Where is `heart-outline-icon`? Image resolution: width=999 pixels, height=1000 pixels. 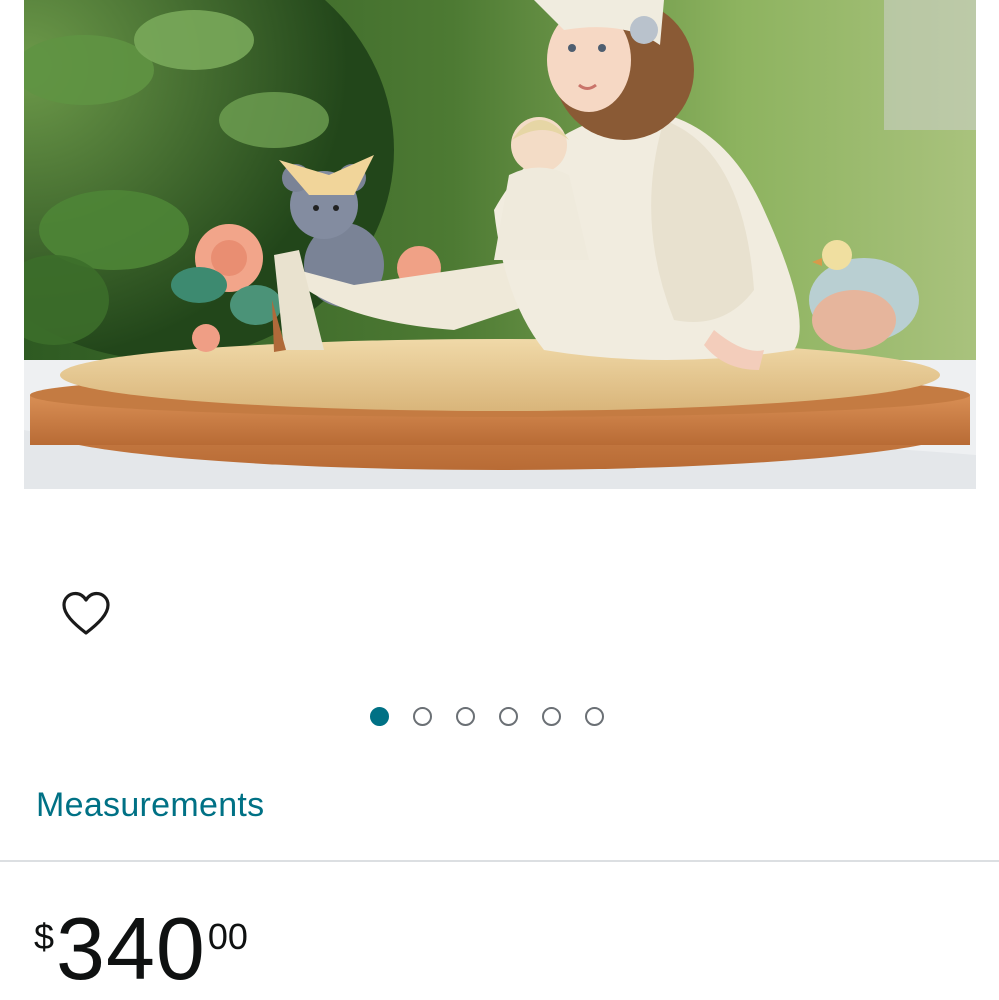
heart-outline-icon is located at coordinates (86, 613).